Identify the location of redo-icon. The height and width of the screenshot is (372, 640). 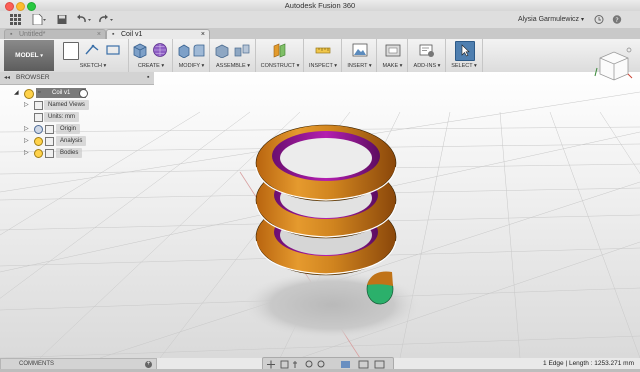
(106, 19).